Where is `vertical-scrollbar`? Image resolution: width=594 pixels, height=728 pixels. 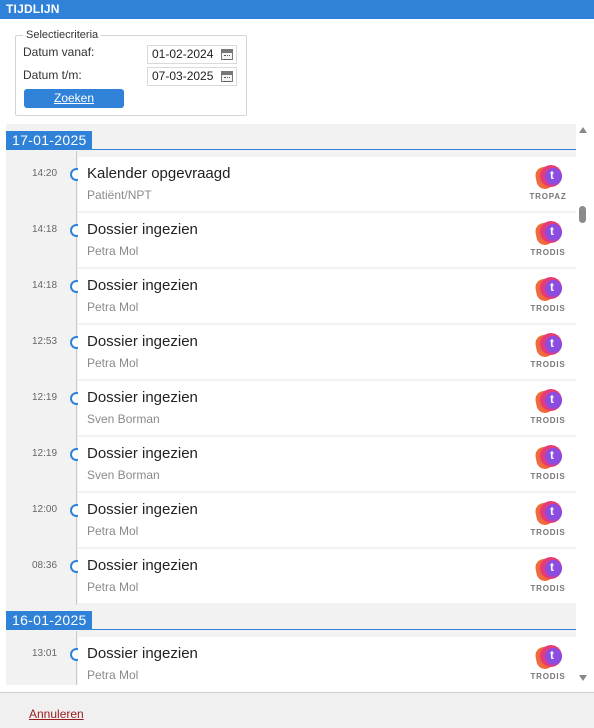 vertical-scrollbar is located at coordinates (583, 404).